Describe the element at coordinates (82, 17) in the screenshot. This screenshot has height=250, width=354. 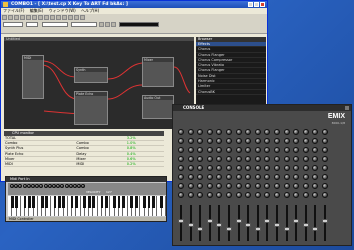
I see `panic-icon` at that location.